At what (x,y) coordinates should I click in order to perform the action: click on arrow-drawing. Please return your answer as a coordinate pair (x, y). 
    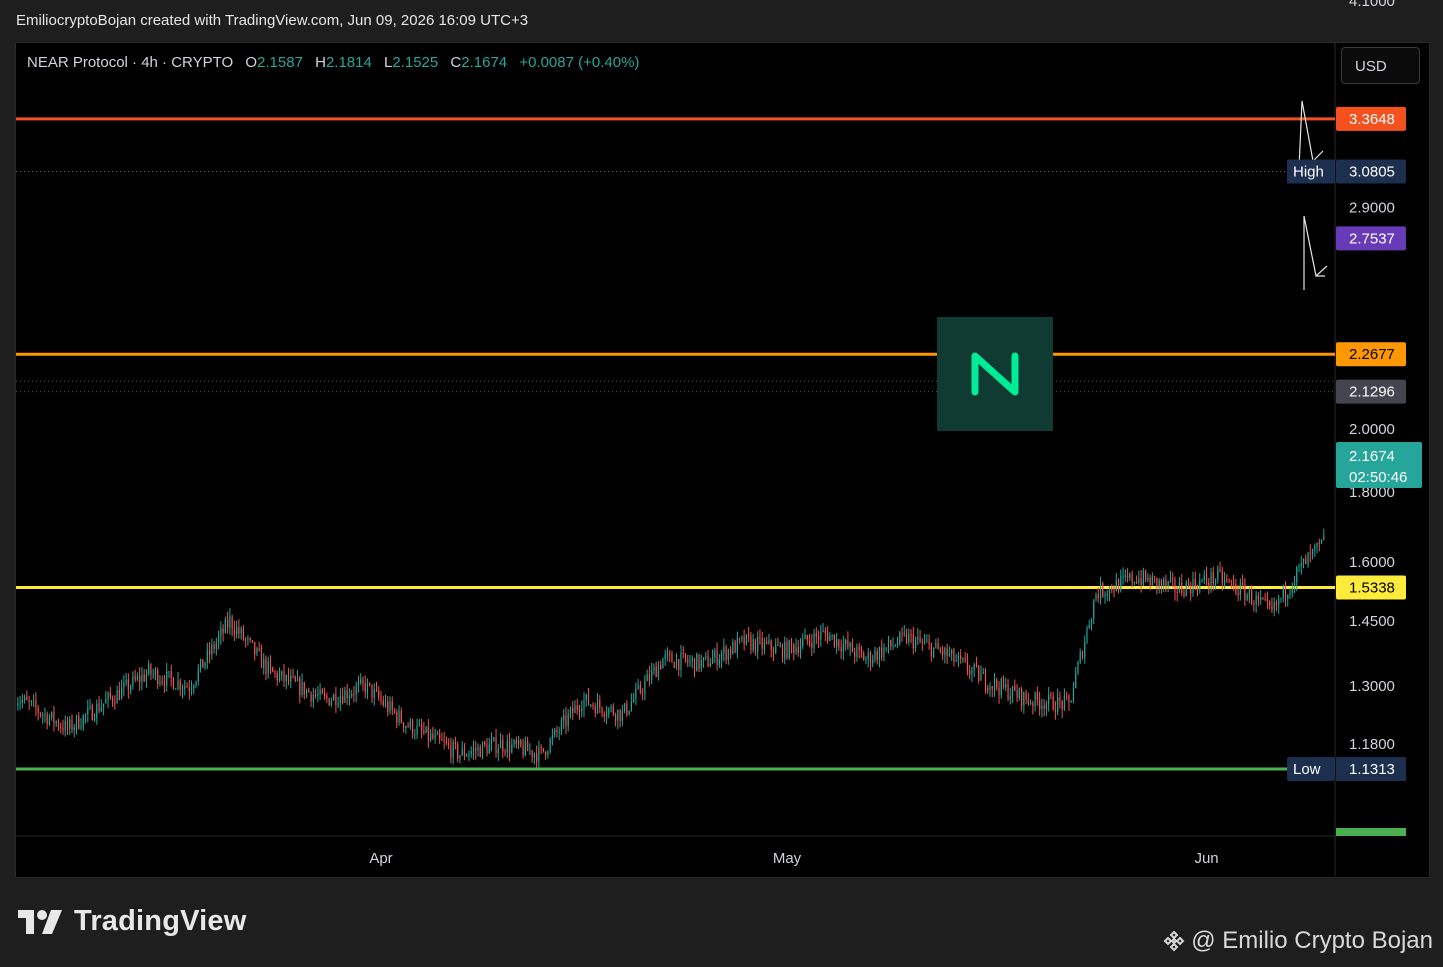
    Looking at the image, I should click on (1311, 134).